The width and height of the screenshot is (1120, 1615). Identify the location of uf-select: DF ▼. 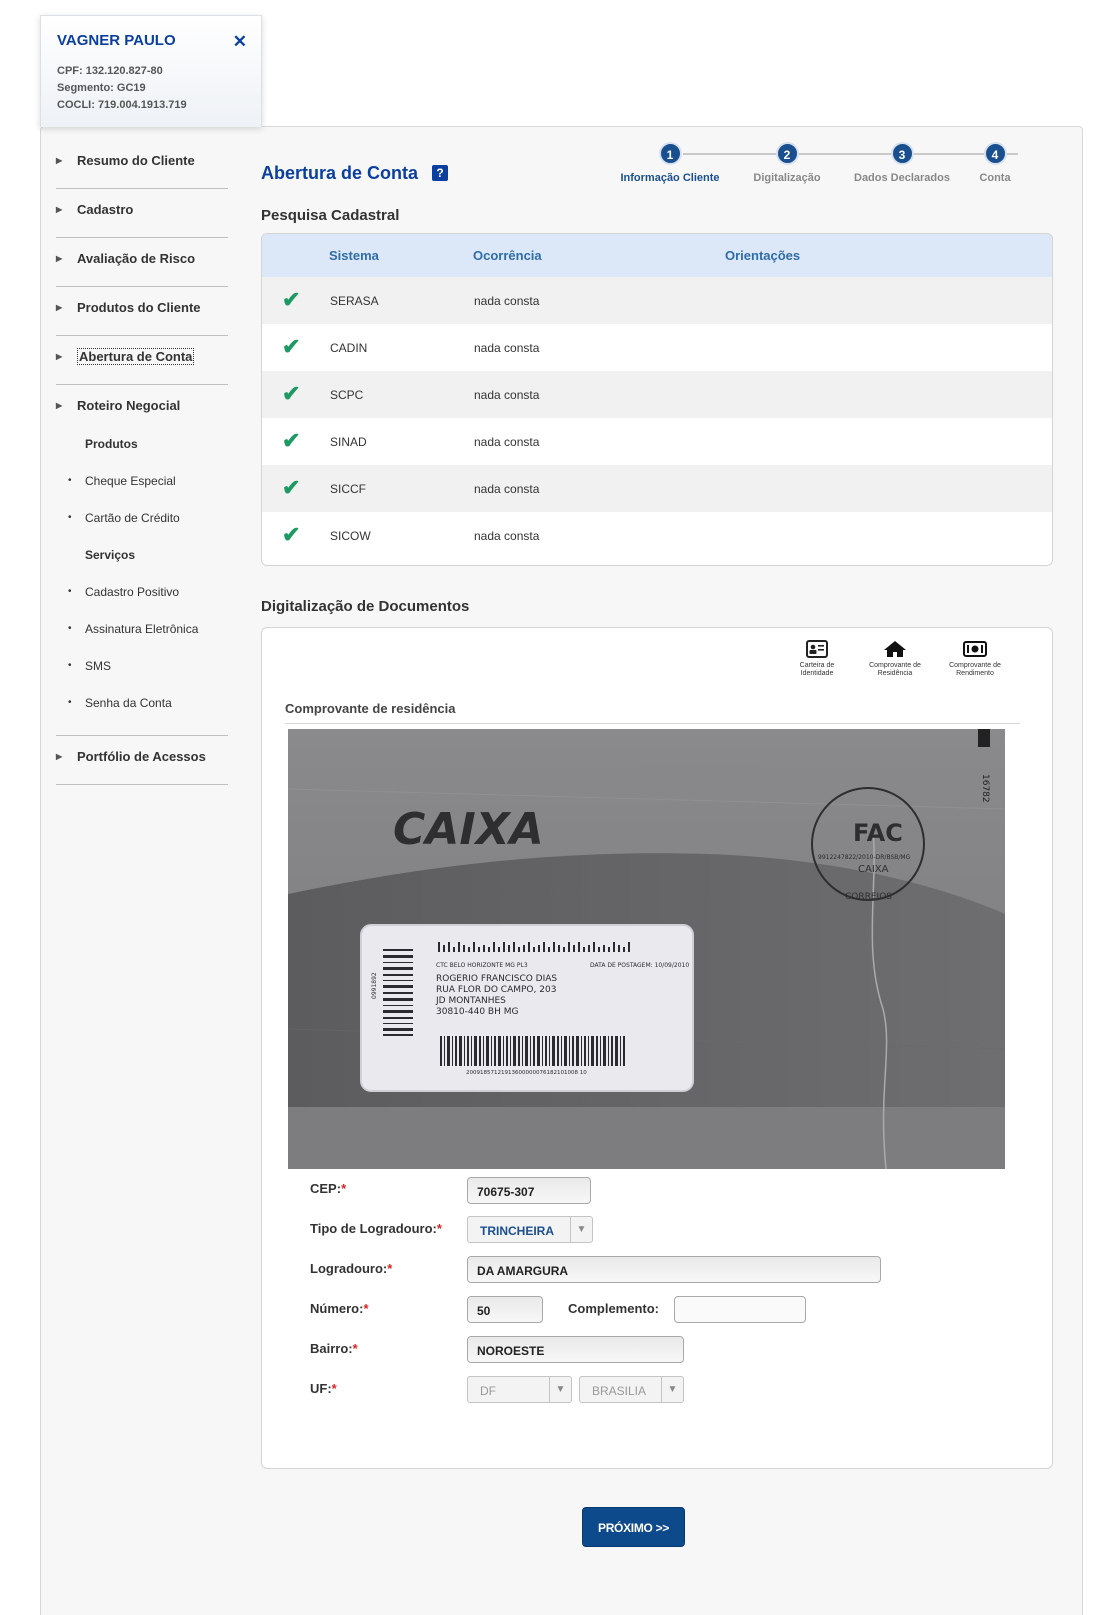
(519, 1389).